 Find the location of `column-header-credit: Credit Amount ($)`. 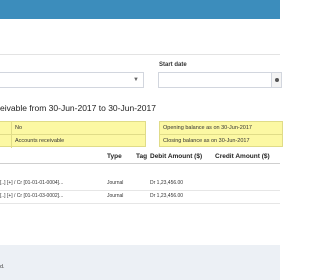

column-header-credit: Credit Amount ($) is located at coordinates (242, 156).